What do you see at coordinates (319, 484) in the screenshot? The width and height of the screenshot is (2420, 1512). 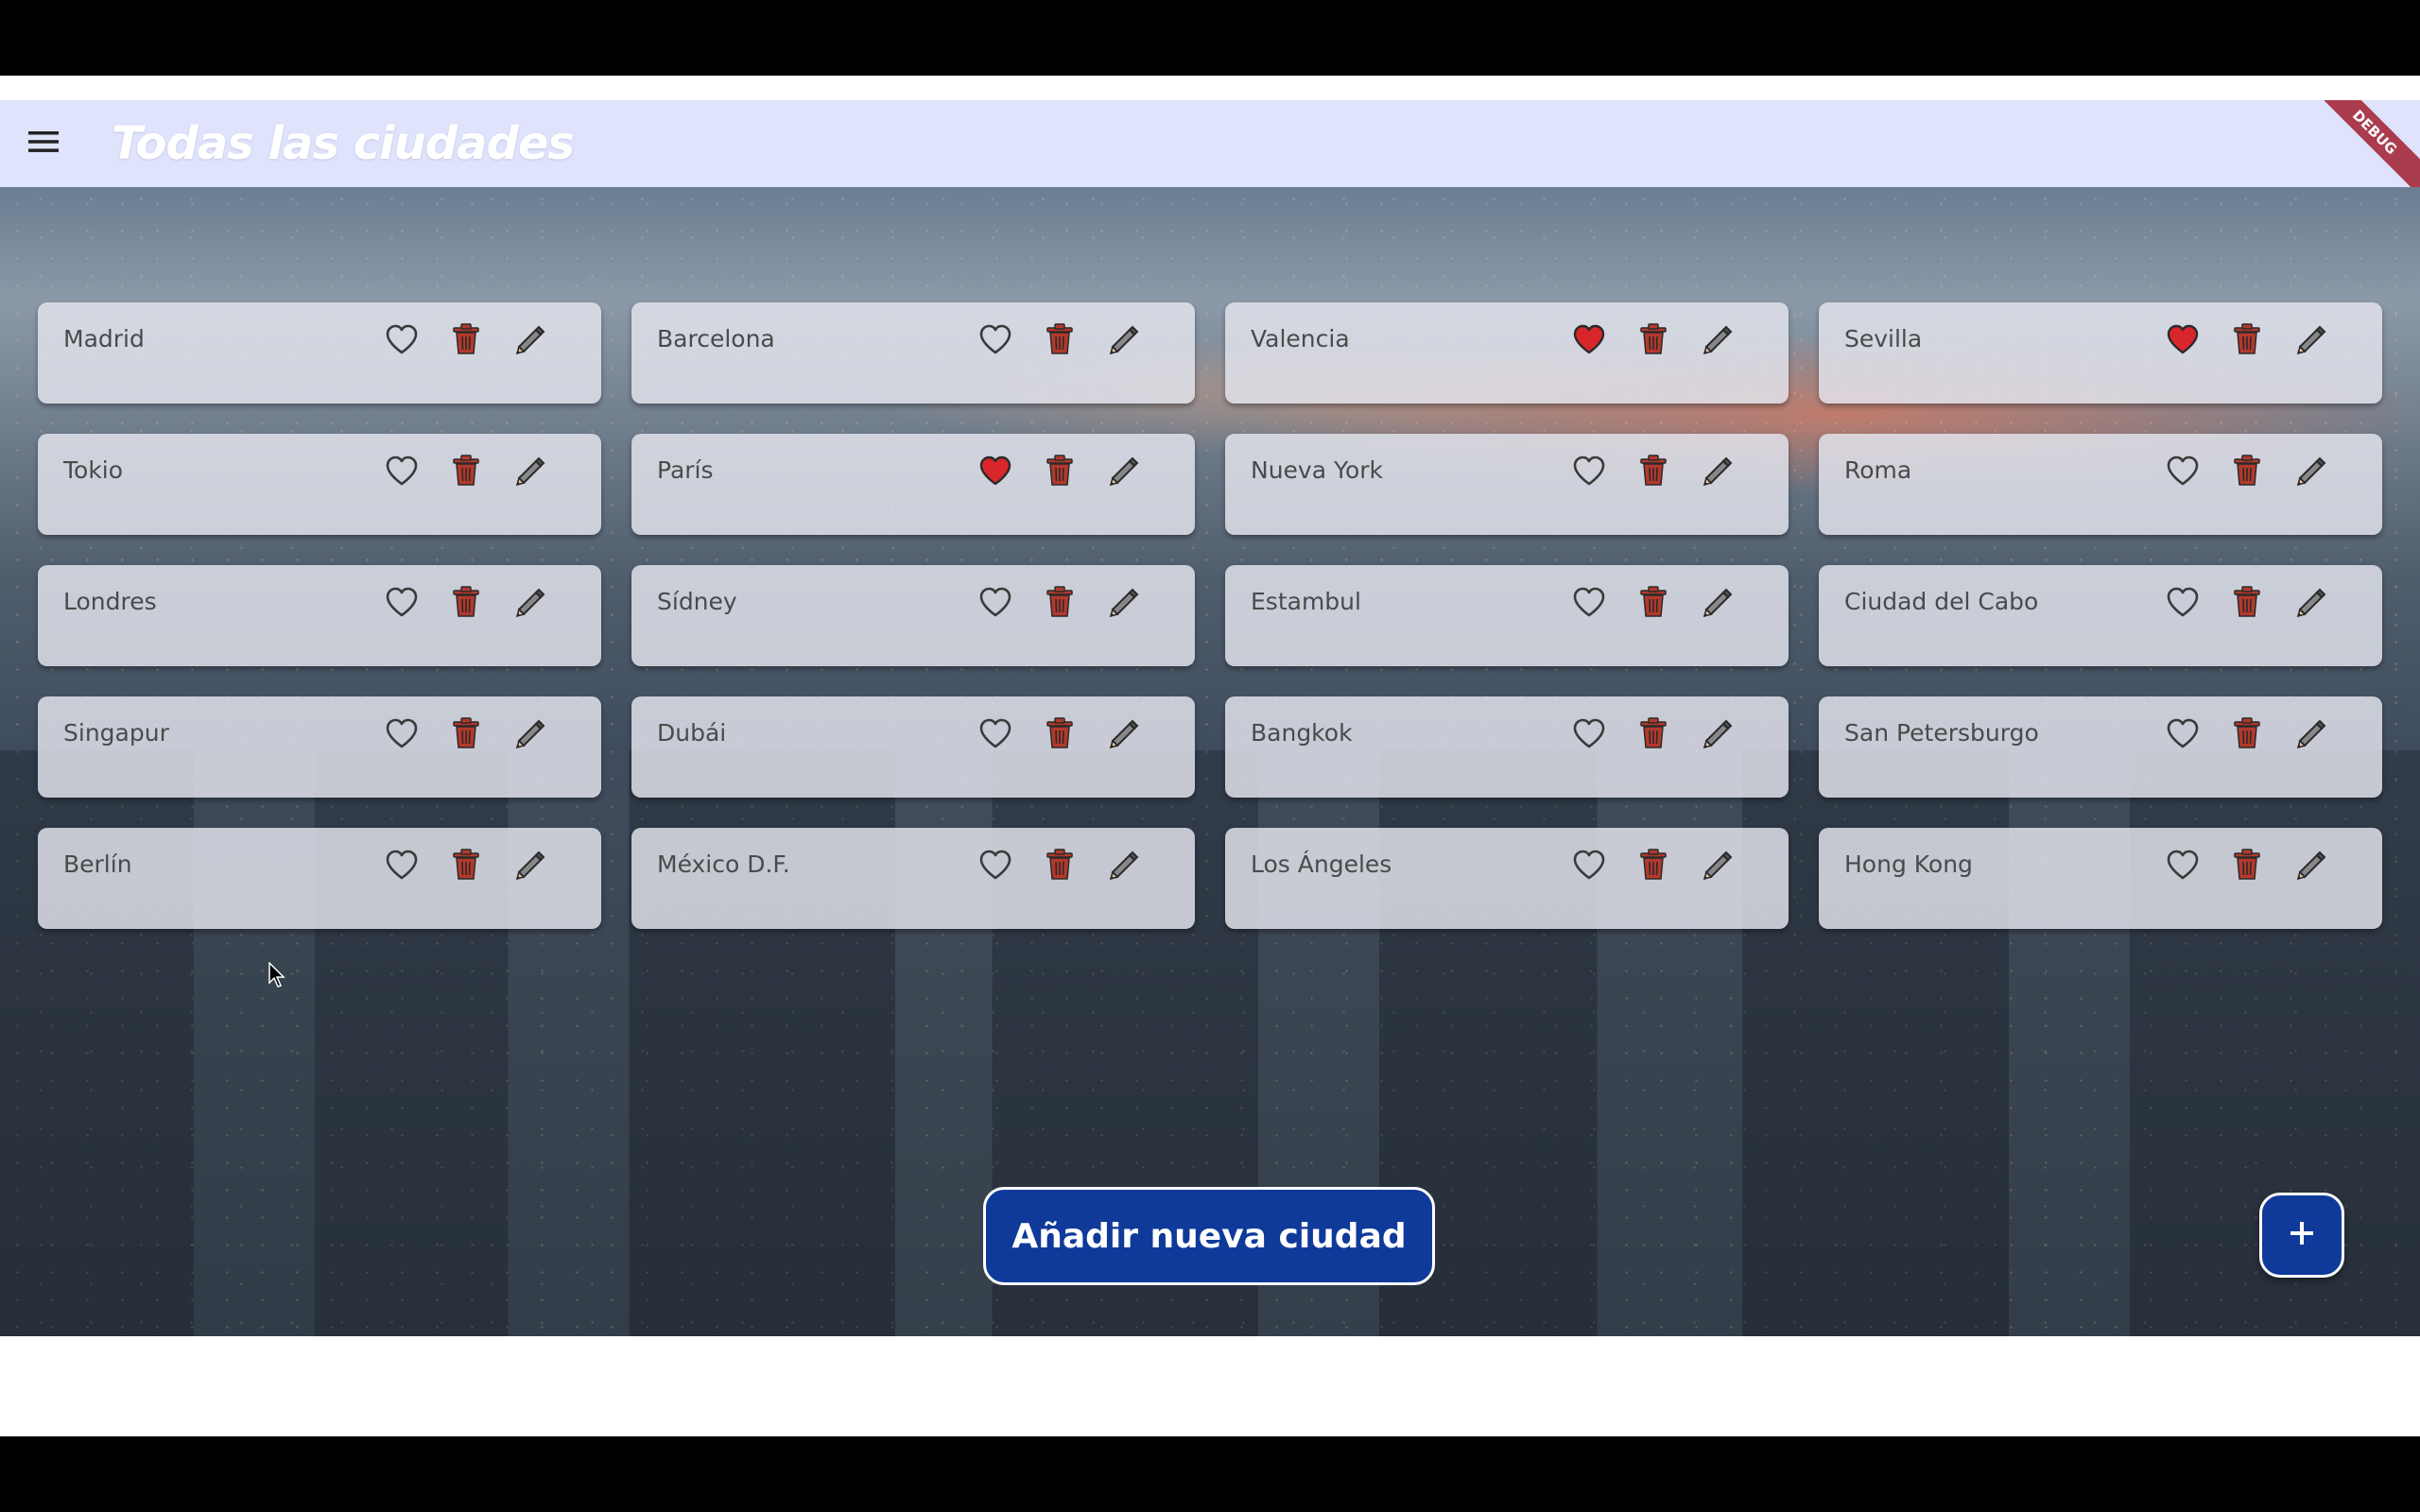 I see `city-card: Tokio` at bounding box center [319, 484].